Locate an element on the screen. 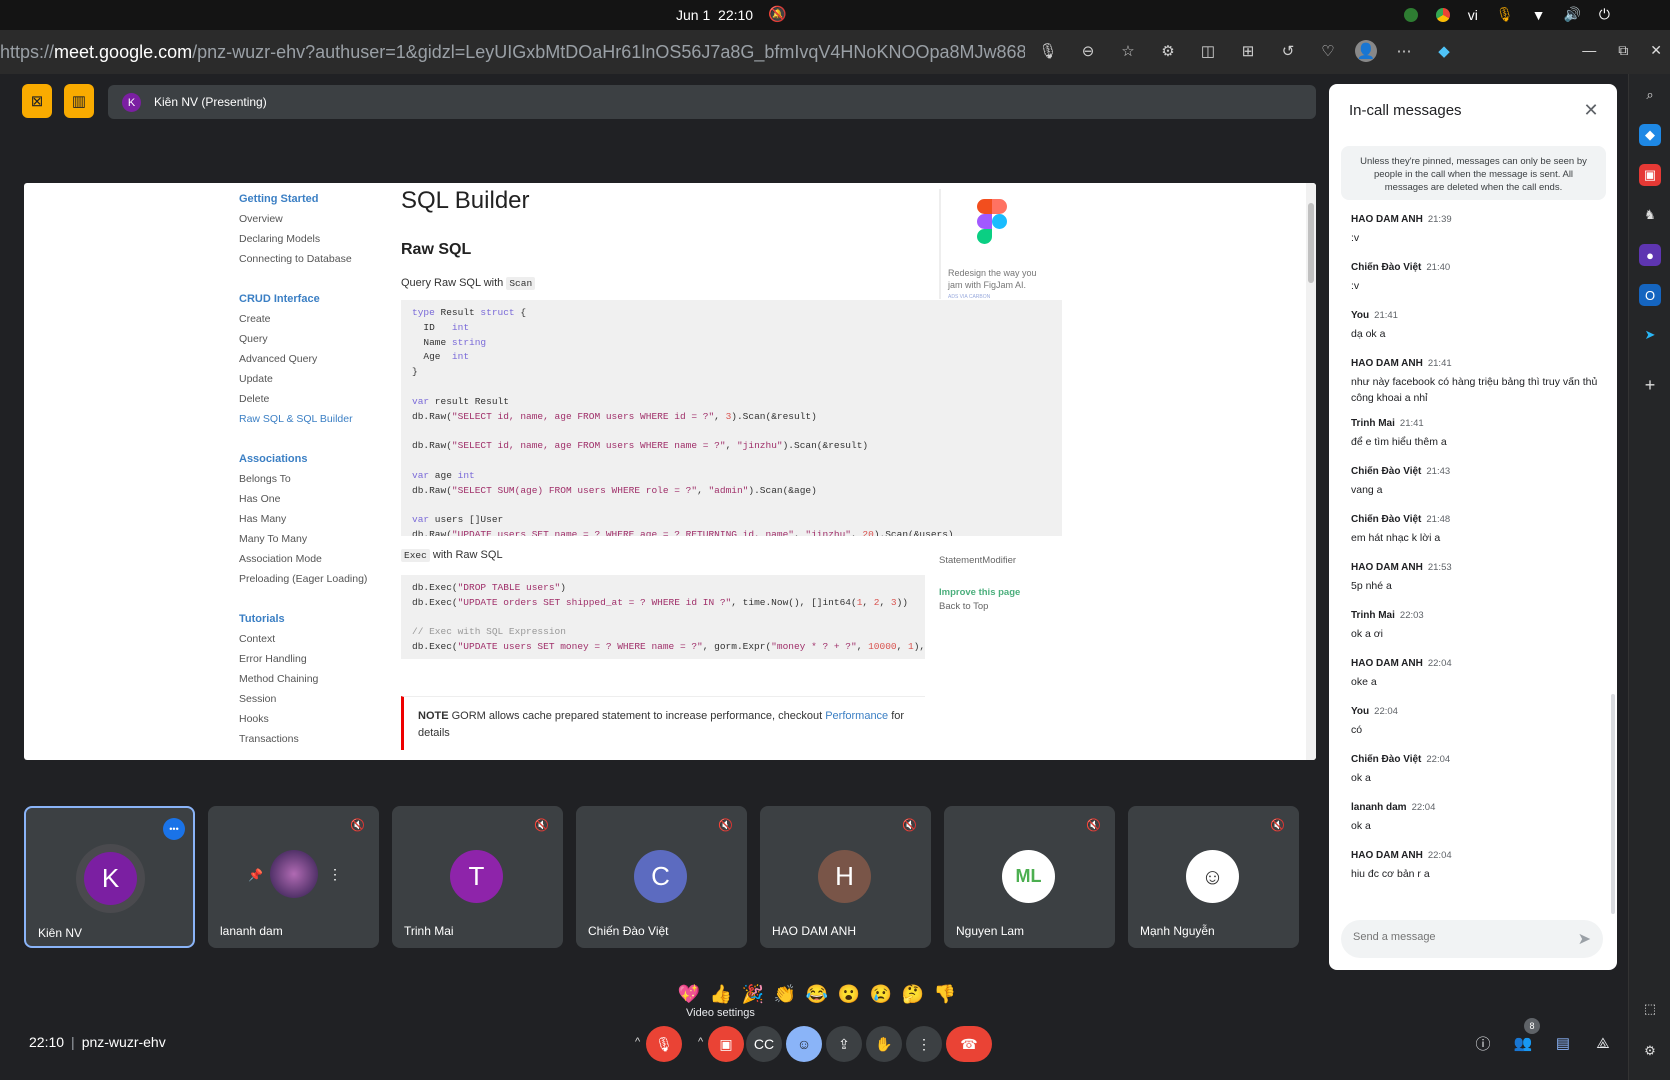 This screenshot has width=1670, height=1080. captions-button: CC is located at coordinates (764, 1044).